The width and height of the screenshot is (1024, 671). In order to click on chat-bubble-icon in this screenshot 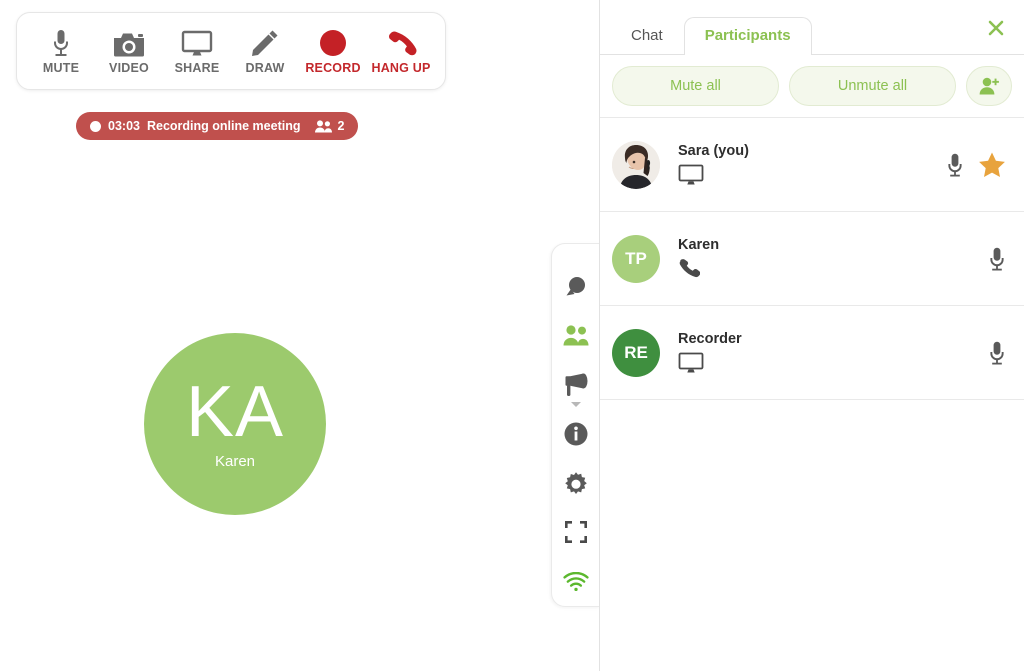, I will do `click(576, 287)`.